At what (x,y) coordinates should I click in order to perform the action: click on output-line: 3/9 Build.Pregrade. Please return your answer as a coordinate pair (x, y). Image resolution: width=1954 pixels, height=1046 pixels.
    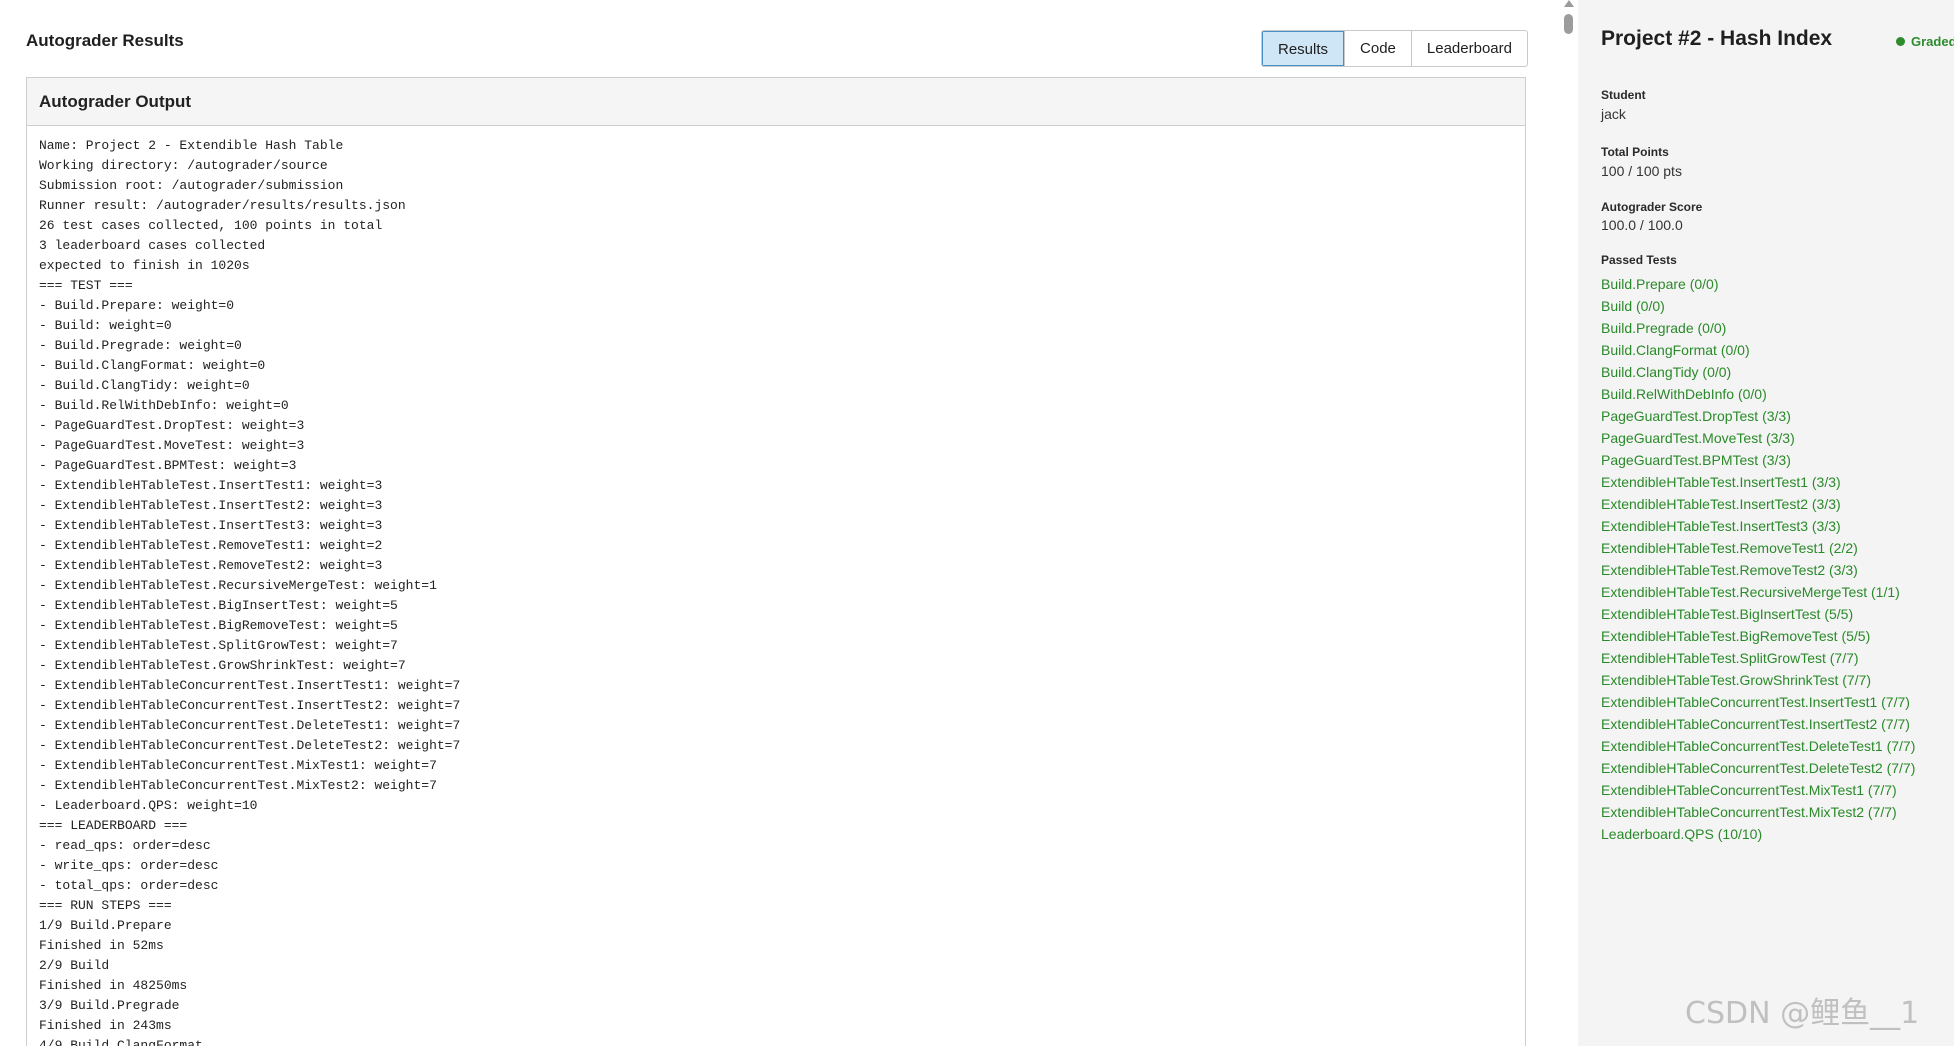
    Looking at the image, I should click on (109, 1005).